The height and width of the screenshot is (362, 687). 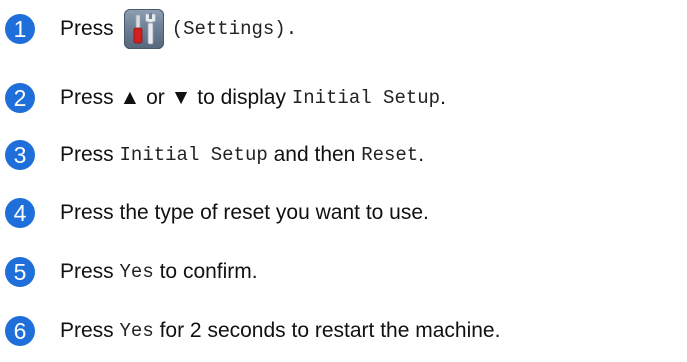 What do you see at coordinates (143, 29) in the screenshot?
I see `settings-icon` at bounding box center [143, 29].